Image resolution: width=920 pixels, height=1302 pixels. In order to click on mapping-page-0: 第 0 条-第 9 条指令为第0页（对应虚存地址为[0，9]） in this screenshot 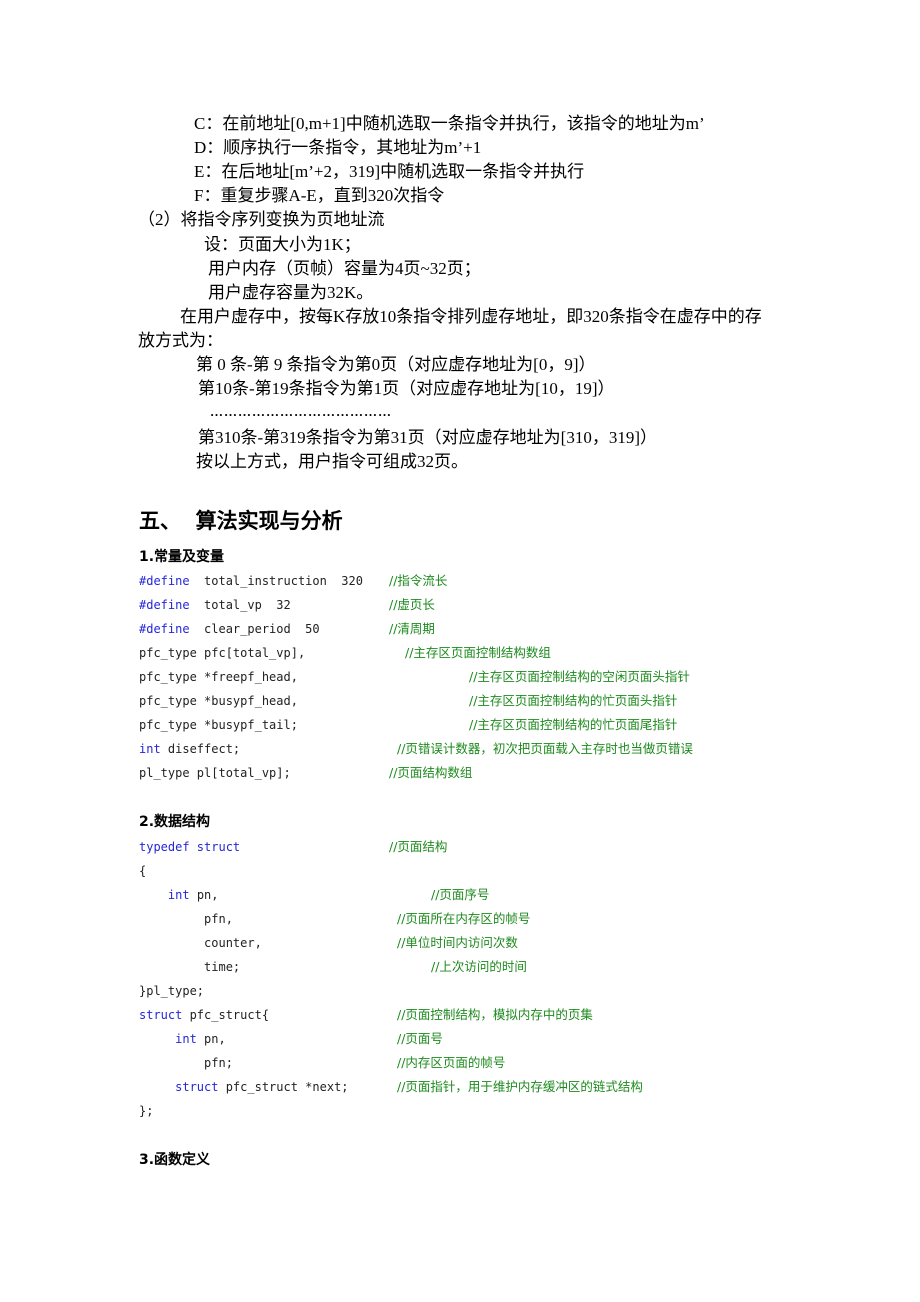, I will do `click(396, 364)`.